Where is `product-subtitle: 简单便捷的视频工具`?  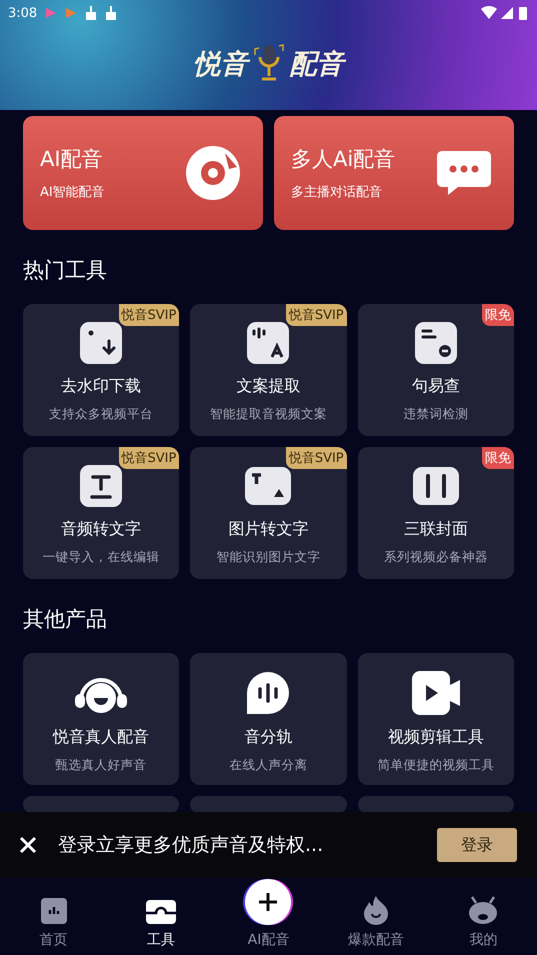 product-subtitle: 简单便捷的视频工具 is located at coordinates (435, 765).